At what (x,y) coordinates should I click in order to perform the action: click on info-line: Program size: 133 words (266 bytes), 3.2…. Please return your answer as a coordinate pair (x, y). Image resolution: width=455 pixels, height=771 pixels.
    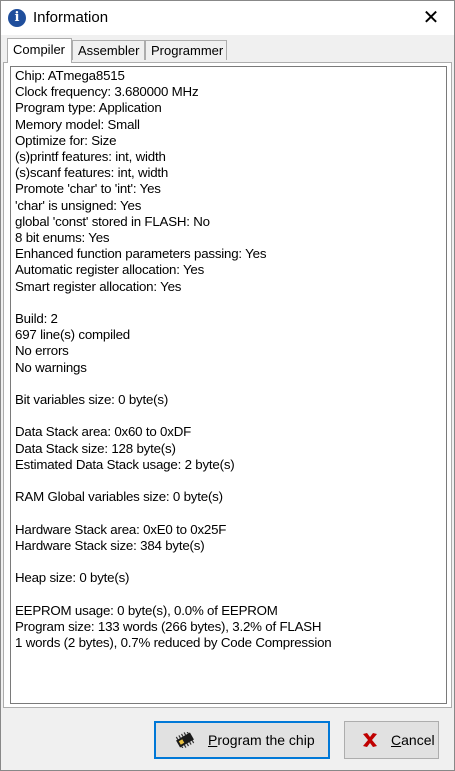
    Looking at the image, I should click on (168, 626).